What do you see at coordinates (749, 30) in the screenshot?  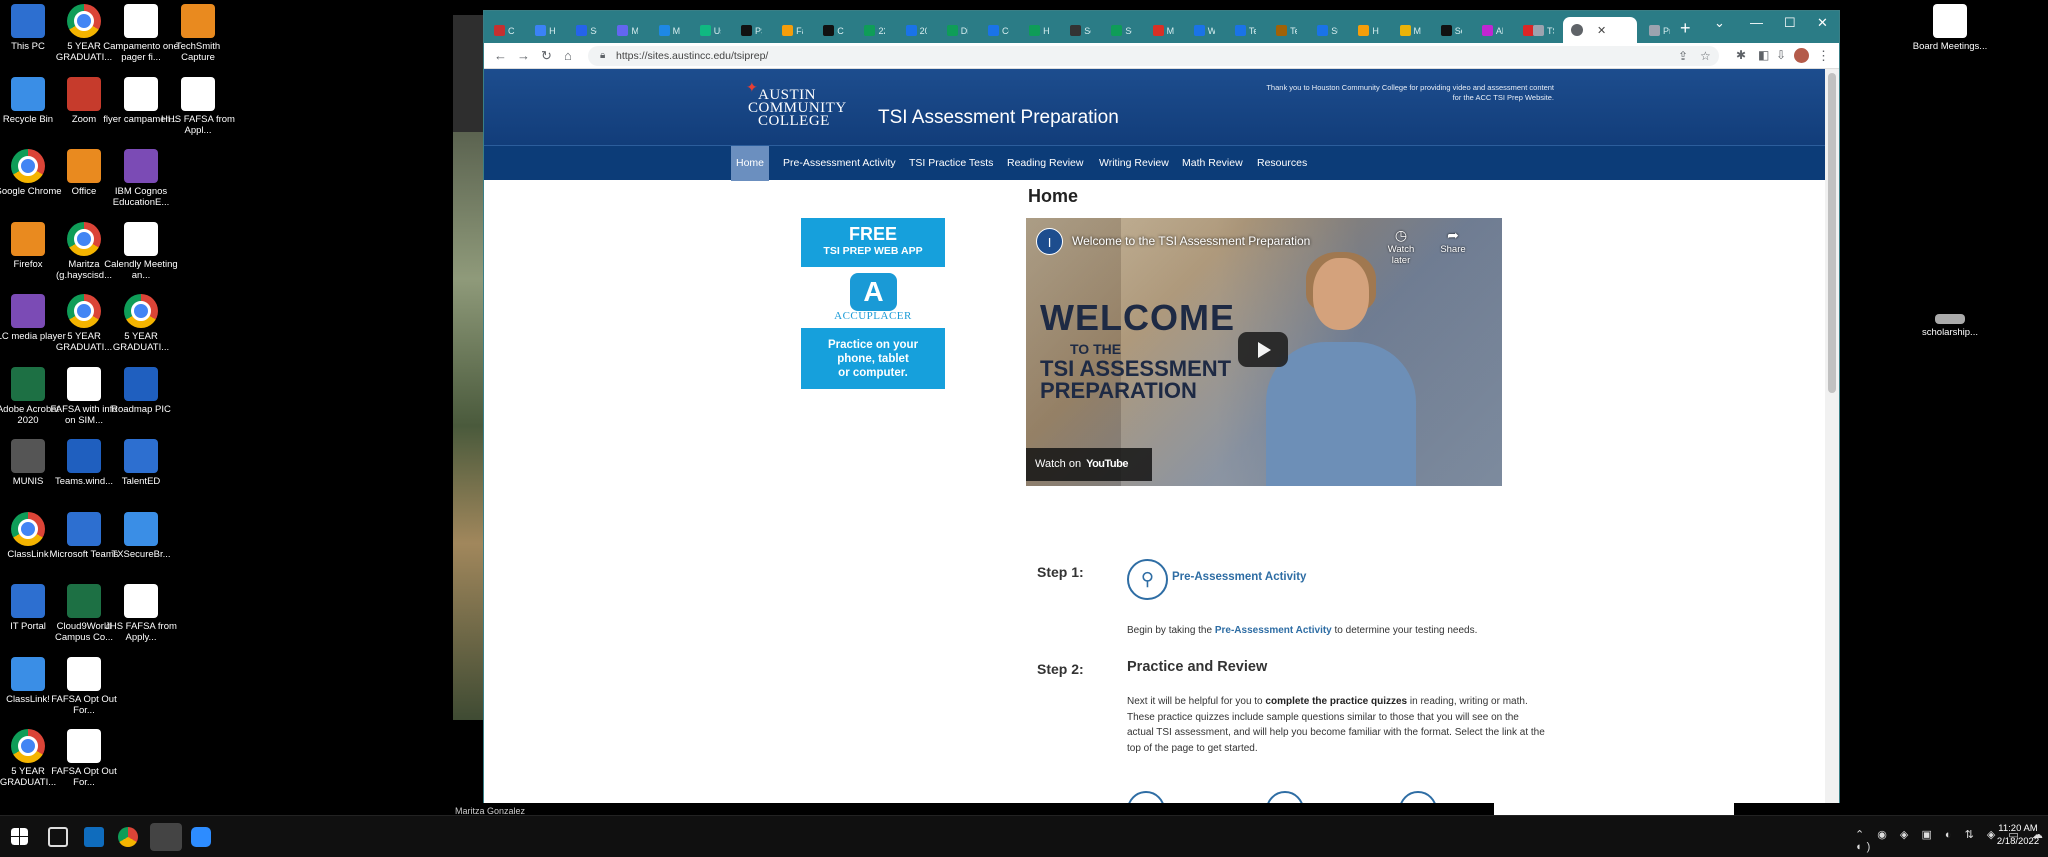 I see `browser-tab: PS` at bounding box center [749, 30].